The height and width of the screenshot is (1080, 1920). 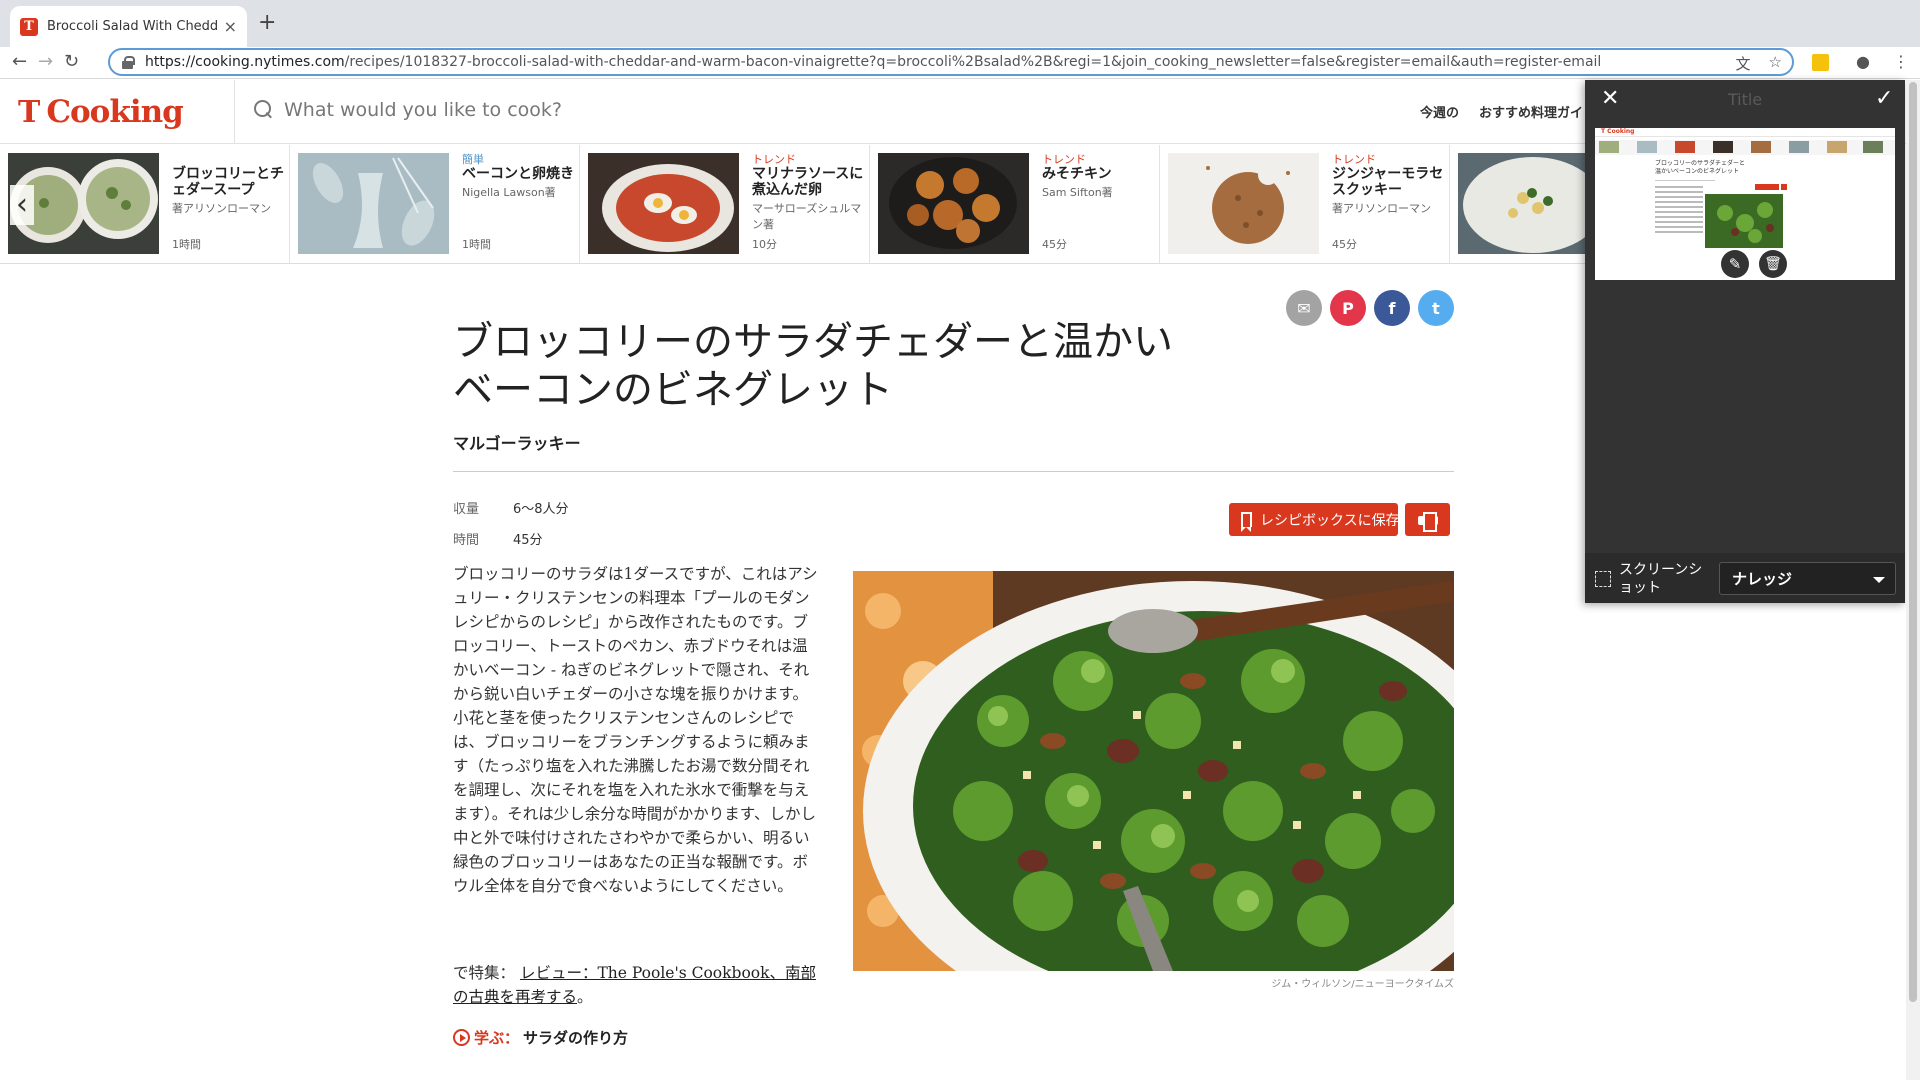 I want to click on nav-link-guides: おすすめ料理ガイド, so click(x=1537, y=111).